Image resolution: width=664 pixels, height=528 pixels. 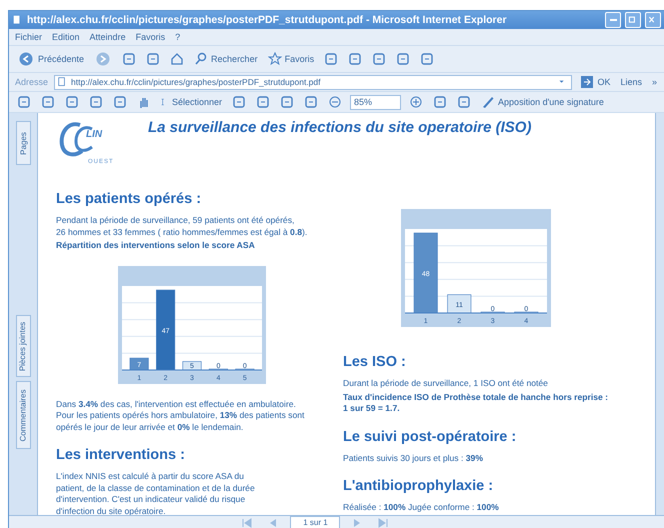 What do you see at coordinates (430, 436) in the screenshot?
I see `section-heading: Le suivi post-opératoire :` at bounding box center [430, 436].